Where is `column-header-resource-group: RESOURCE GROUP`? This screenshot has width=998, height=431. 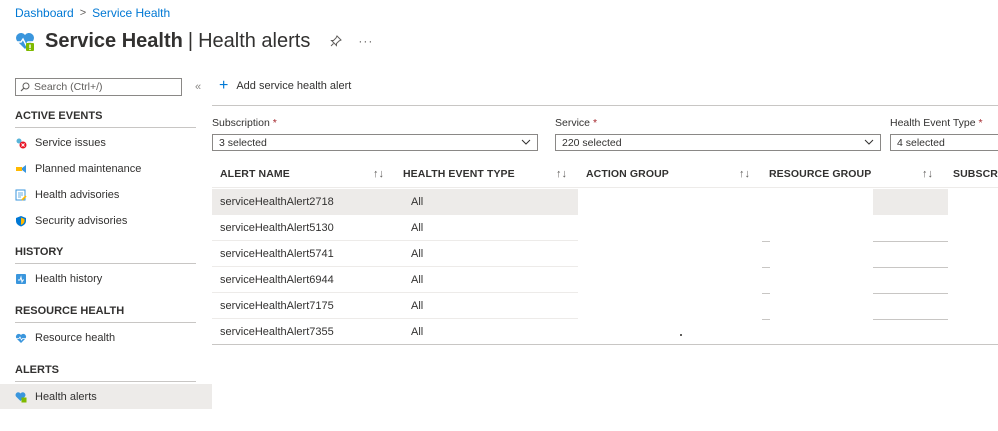 column-header-resource-group: RESOURCE GROUP is located at coordinates (820, 174).